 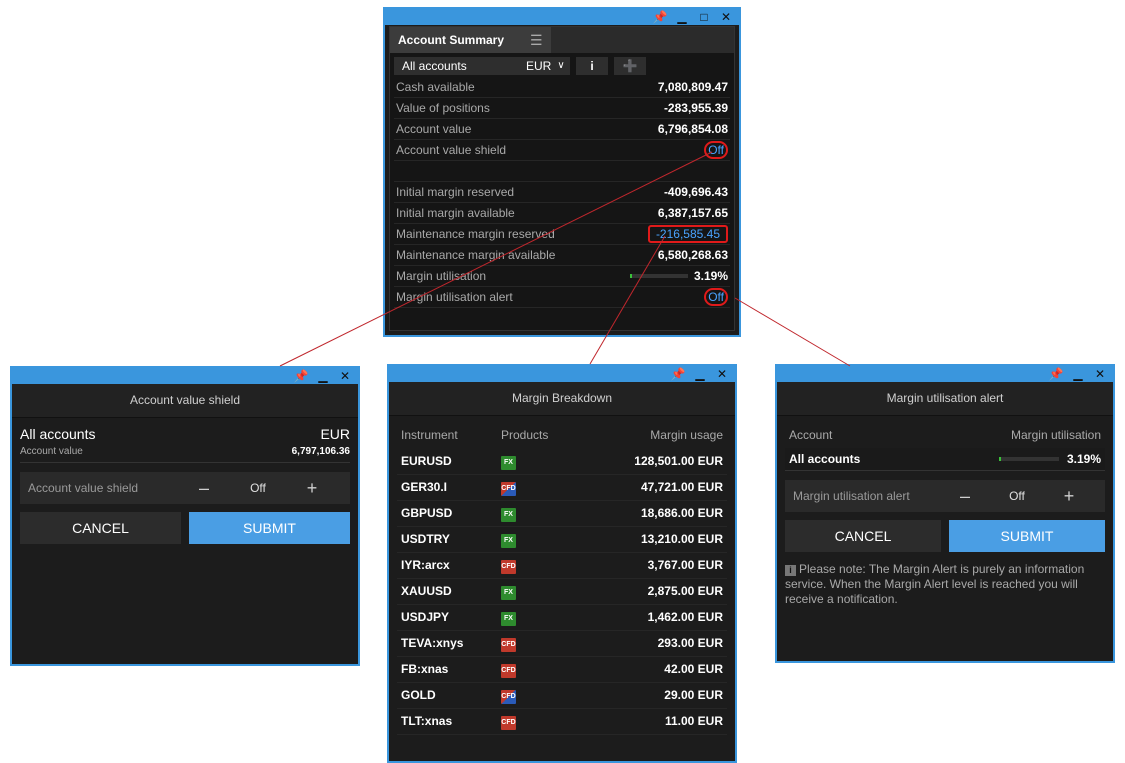 I want to click on col-margin-utilisation: Margin utilisation, so click(x=1055, y=435).